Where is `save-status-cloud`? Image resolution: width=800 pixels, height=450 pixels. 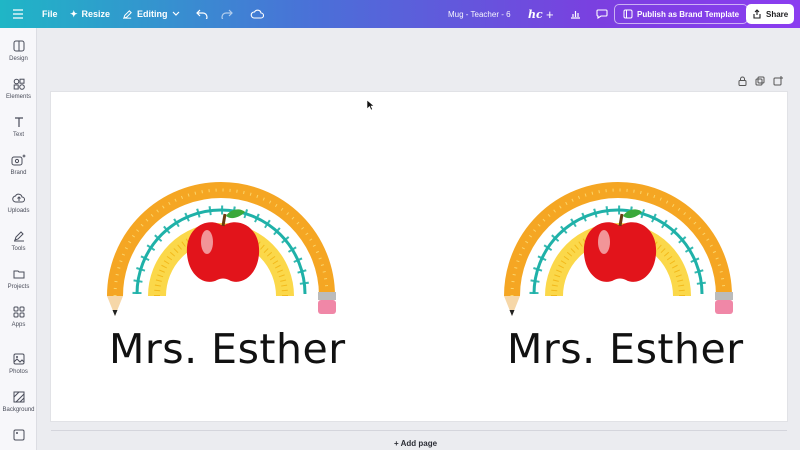 save-status-cloud is located at coordinates (257, 14).